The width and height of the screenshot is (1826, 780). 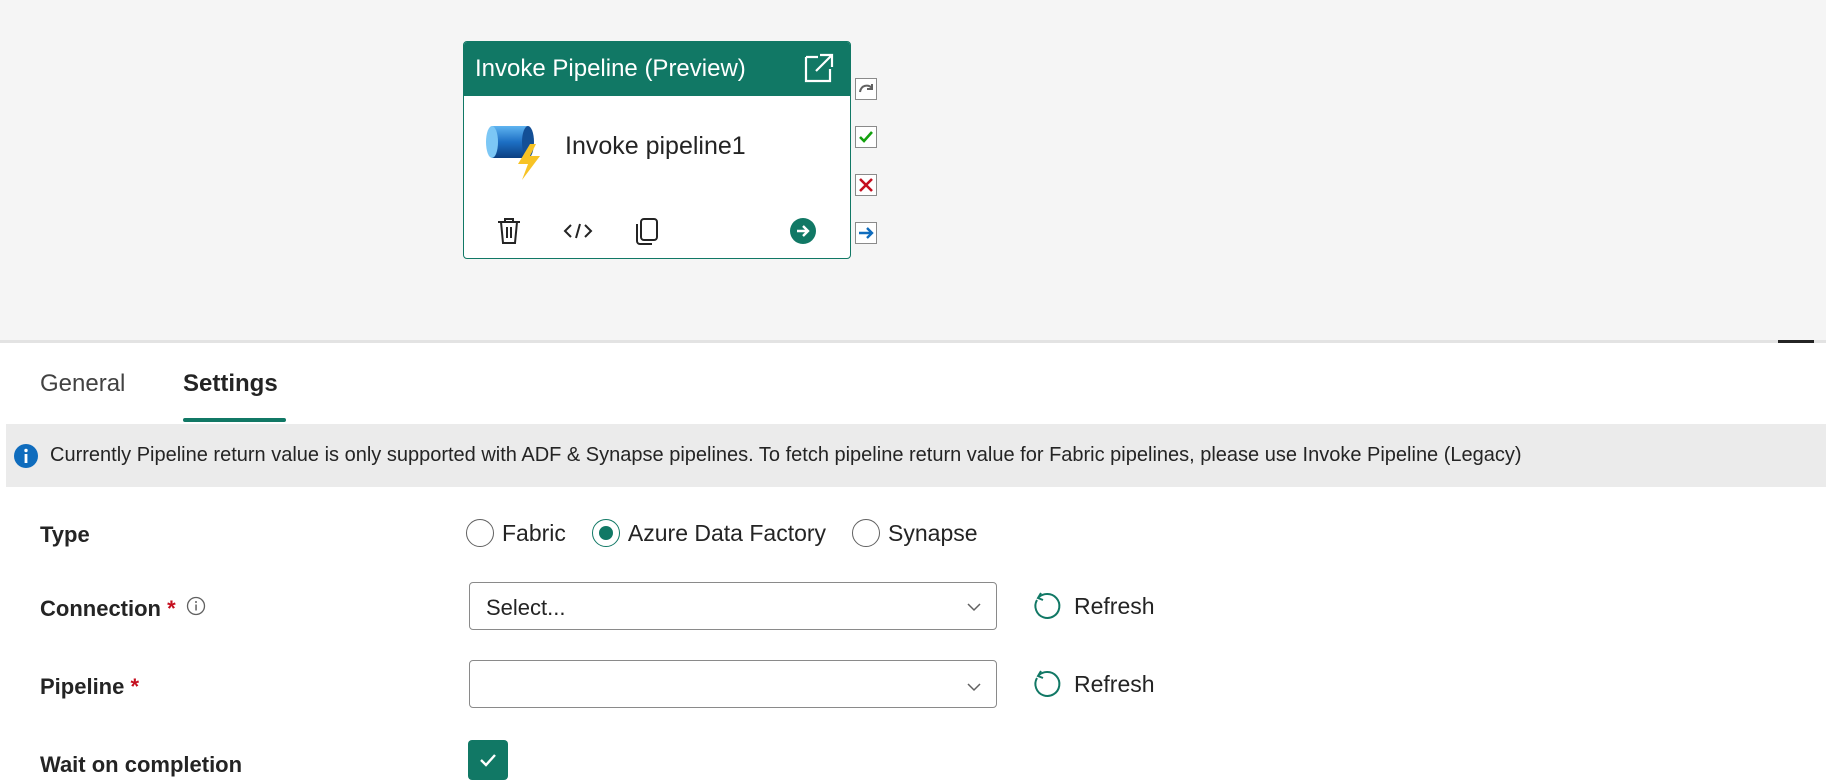 What do you see at coordinates (26, 455) in the screenshot?
I see `info-icon` at bounding box center [26, 455].